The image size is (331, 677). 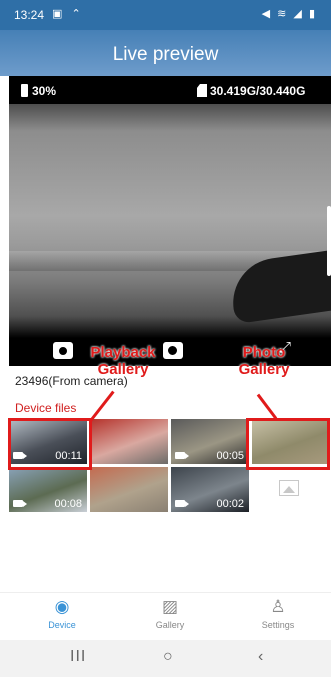 I want to click on nav-gallery: ▨ Gallery, so click(x=170, y=613).